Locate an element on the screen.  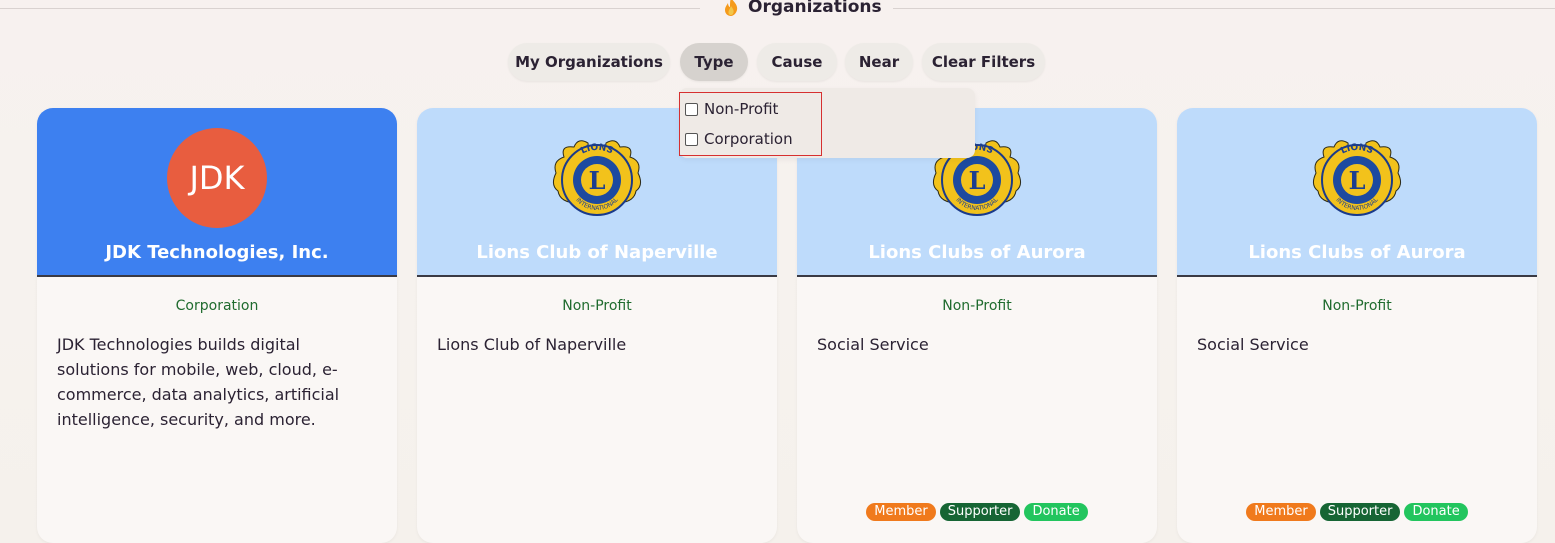
section-title-text: Organizations is located at coordinates (815, 8).